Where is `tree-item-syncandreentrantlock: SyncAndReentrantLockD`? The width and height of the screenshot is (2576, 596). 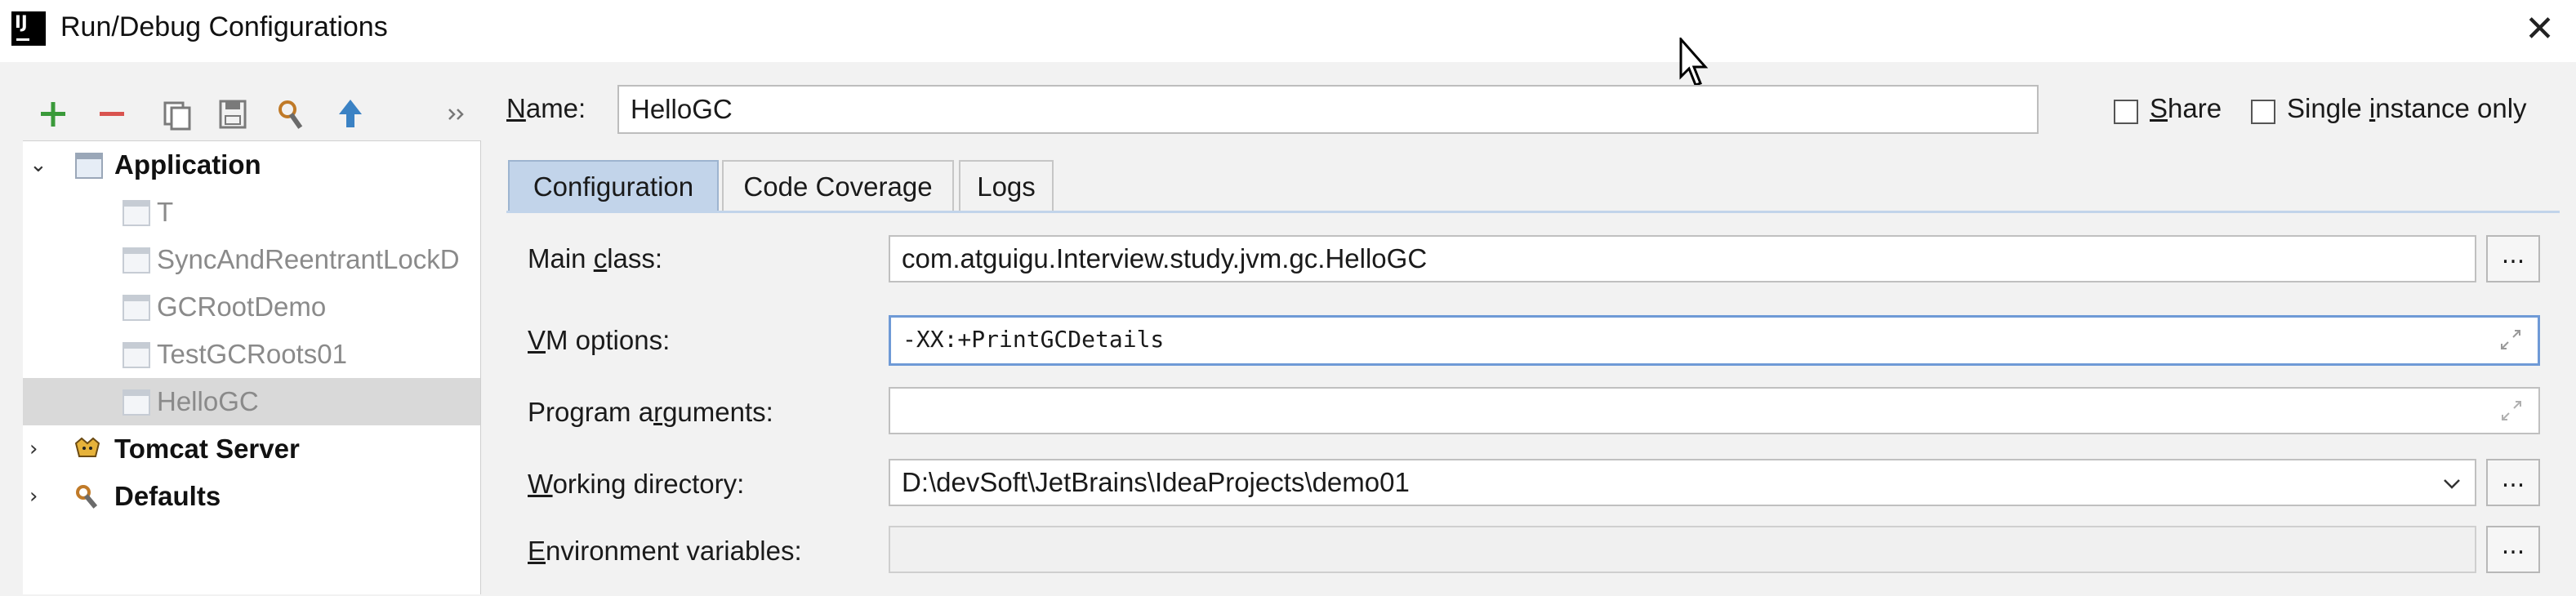 tree-item-syncandreentrantlock: SyncAndReentrantLockD is located at coordinates (251, 259).